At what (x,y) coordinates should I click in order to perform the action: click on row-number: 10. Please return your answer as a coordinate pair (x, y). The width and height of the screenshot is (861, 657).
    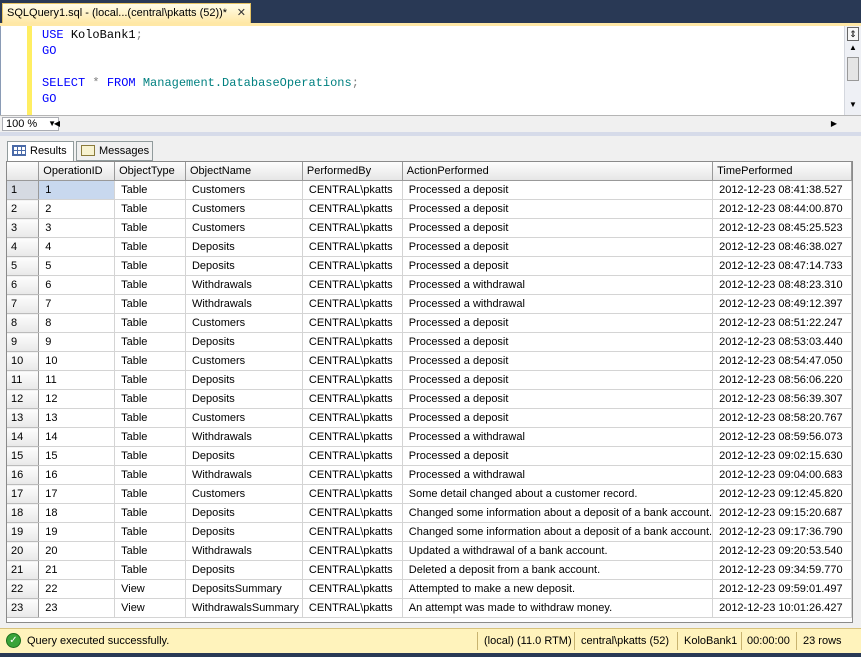
    Looking at the image, I should click on (23, 361).